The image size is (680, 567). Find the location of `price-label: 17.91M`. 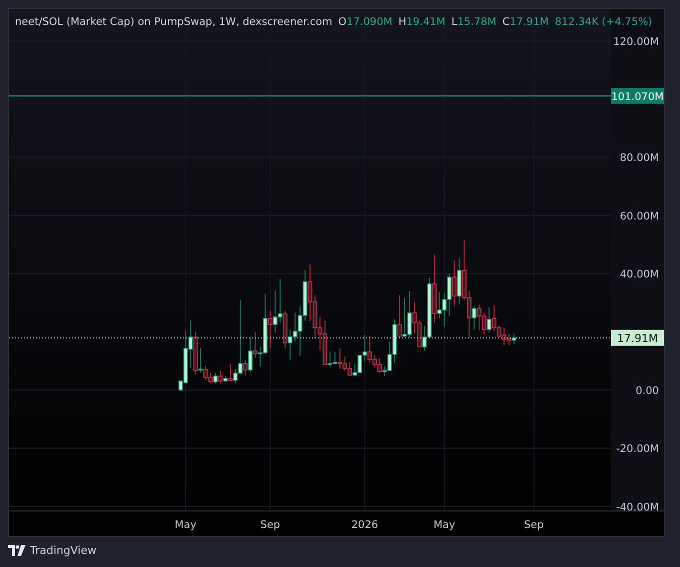

price-label: 17.91M is located at coordinates (637, 338).